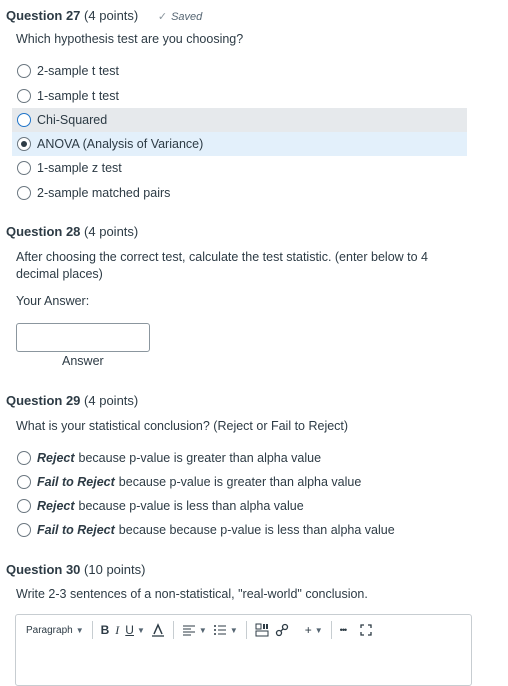 The height and width of the screenshot is (686, 508). I want to click on q27-option-1: 2-sample t test, so click(239, 71).